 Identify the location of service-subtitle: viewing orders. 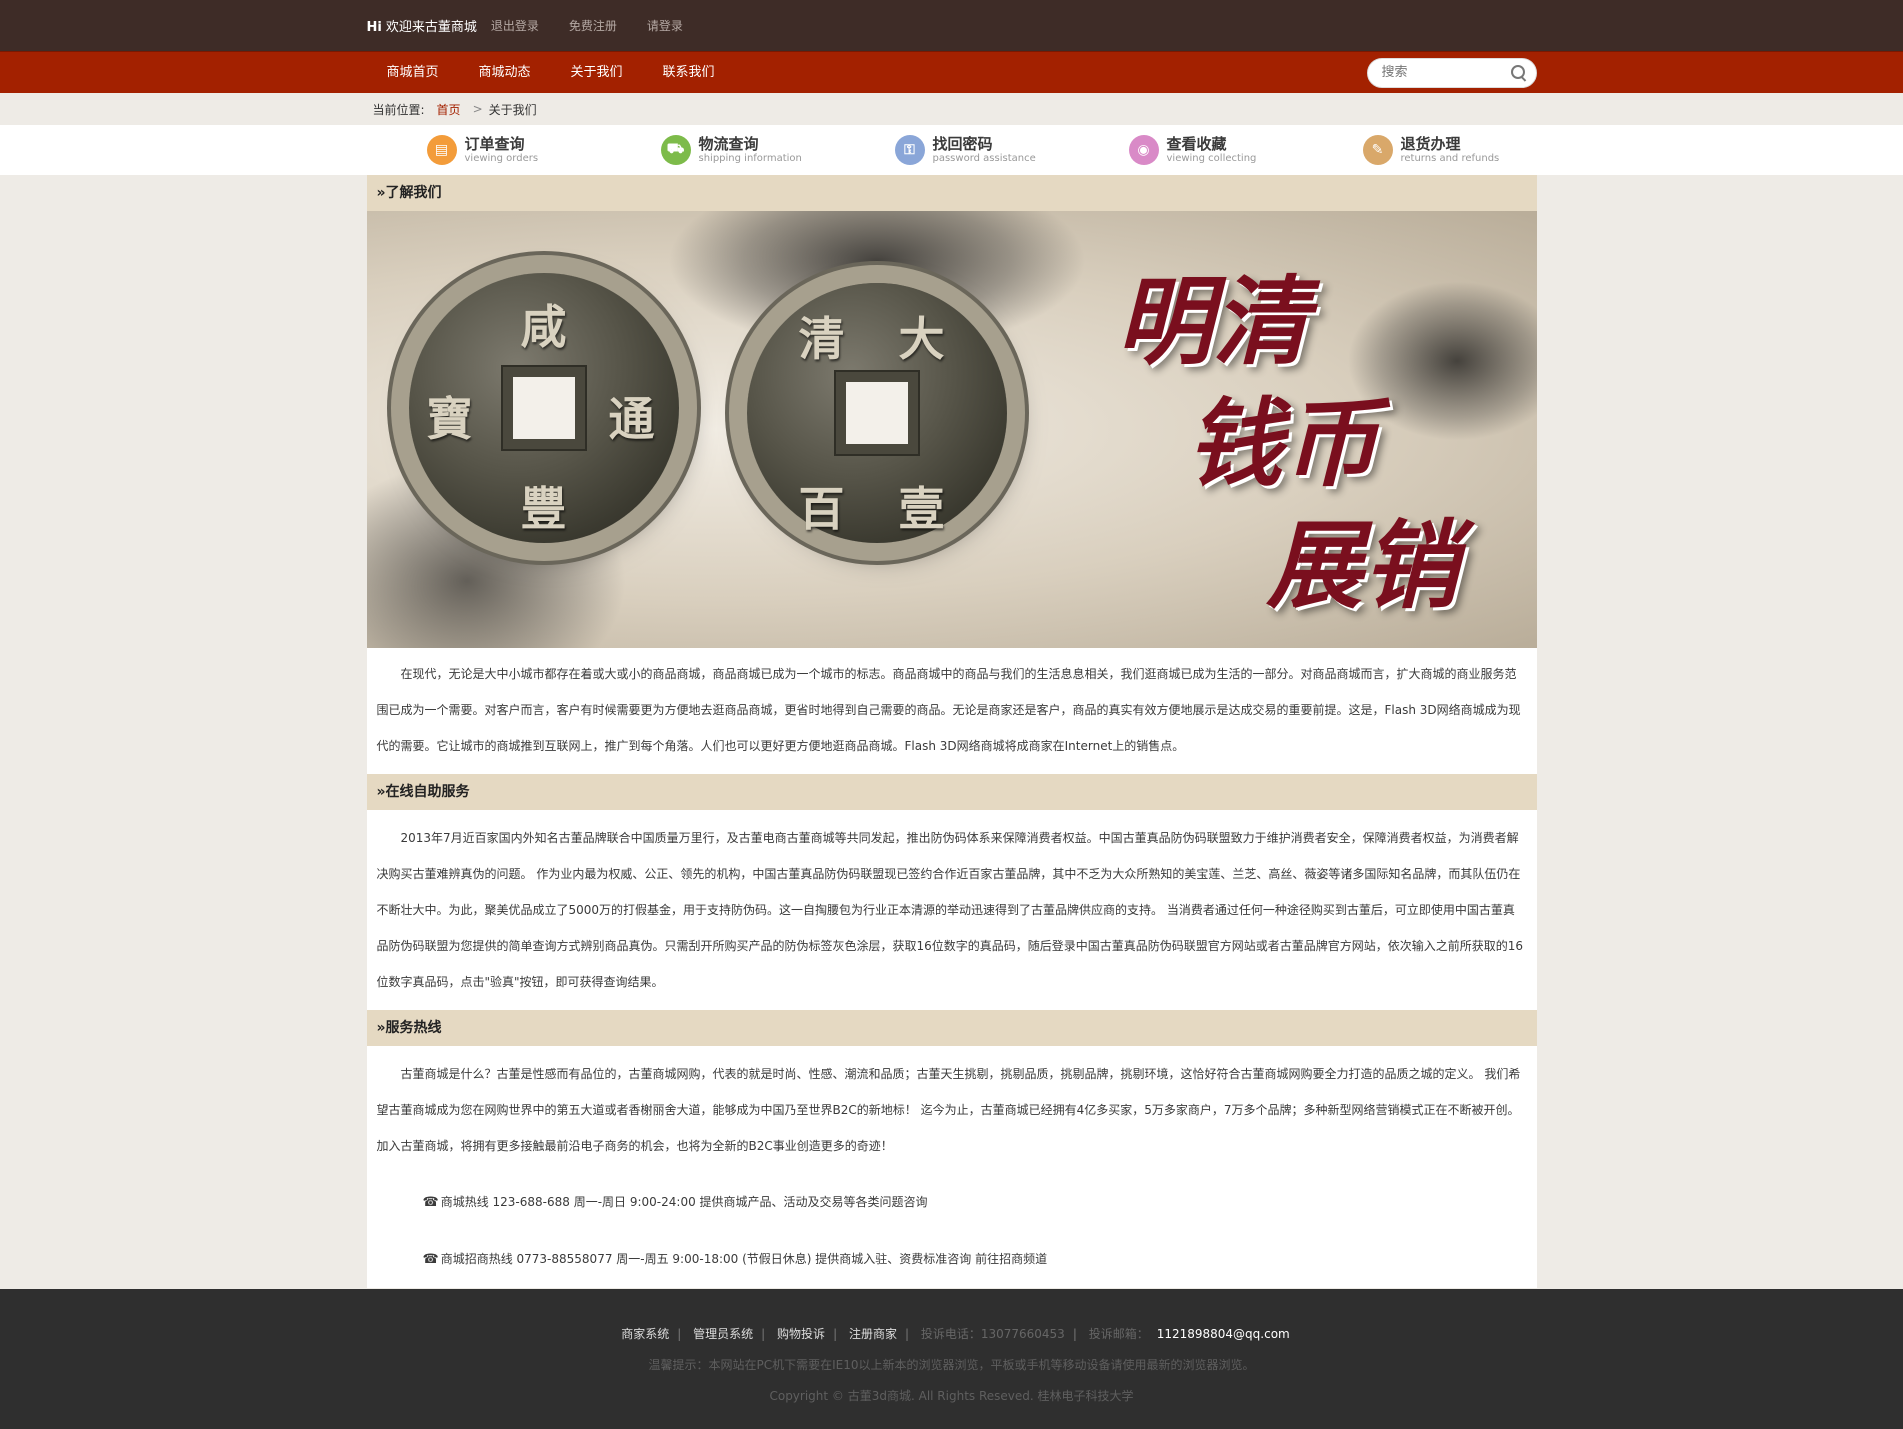
(501, 158).